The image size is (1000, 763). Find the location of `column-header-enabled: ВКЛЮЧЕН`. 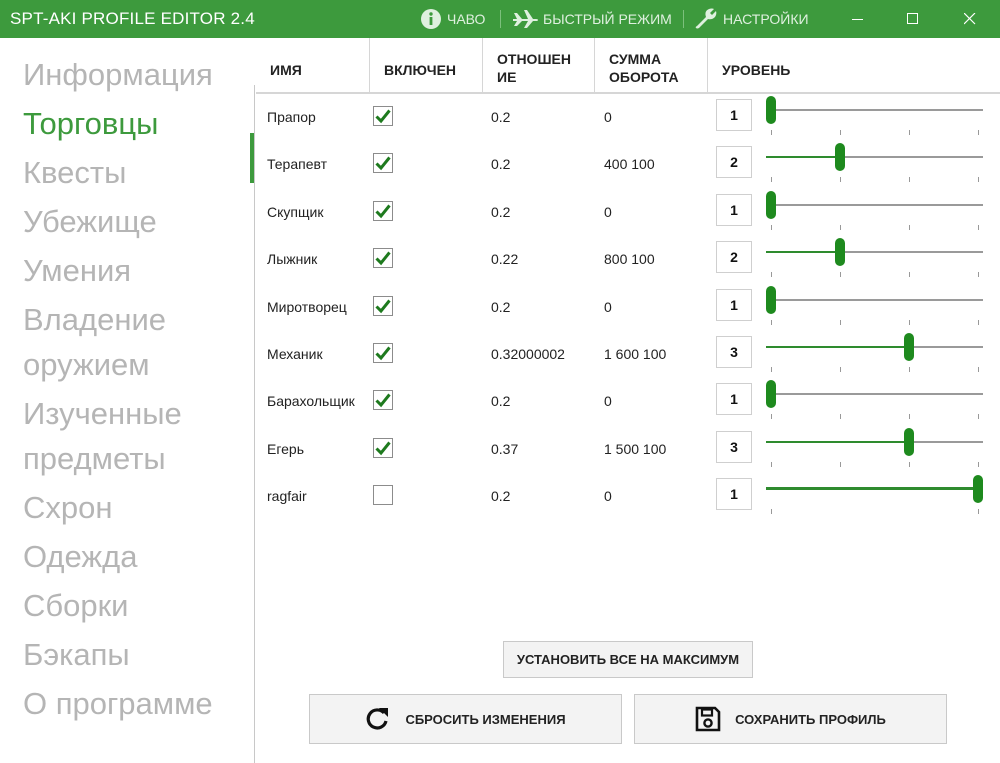

column-header-enabled: ВКЛЮЧЕН is located at coordinates (426, 66).